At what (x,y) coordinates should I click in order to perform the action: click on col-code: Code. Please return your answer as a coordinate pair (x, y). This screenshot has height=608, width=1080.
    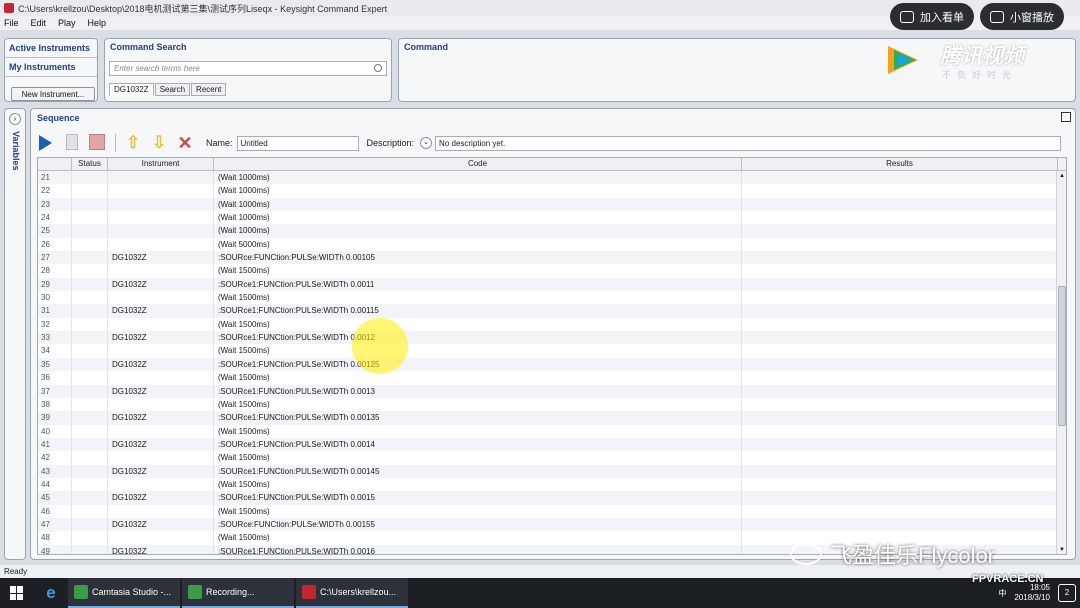
    Looking at the image, I should click on (478, 164).